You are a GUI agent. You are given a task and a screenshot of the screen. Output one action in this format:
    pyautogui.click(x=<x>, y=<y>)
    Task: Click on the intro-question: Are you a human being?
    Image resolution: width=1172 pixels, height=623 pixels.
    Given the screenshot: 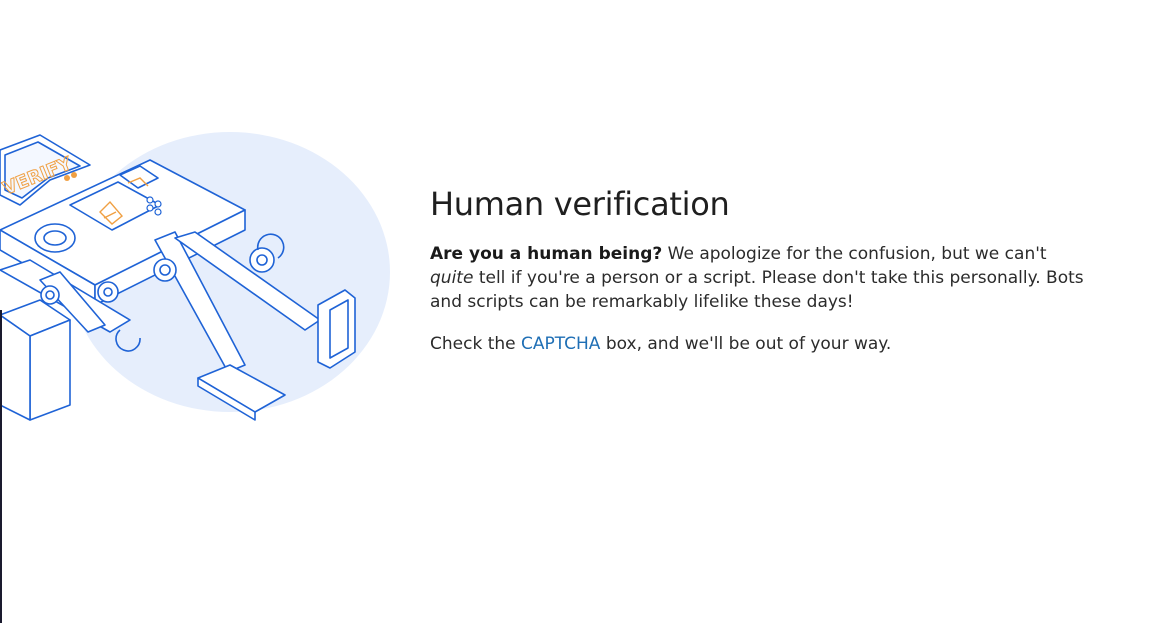 What is the action you would take?
    pyautogui.click(x=546, y=254)
    